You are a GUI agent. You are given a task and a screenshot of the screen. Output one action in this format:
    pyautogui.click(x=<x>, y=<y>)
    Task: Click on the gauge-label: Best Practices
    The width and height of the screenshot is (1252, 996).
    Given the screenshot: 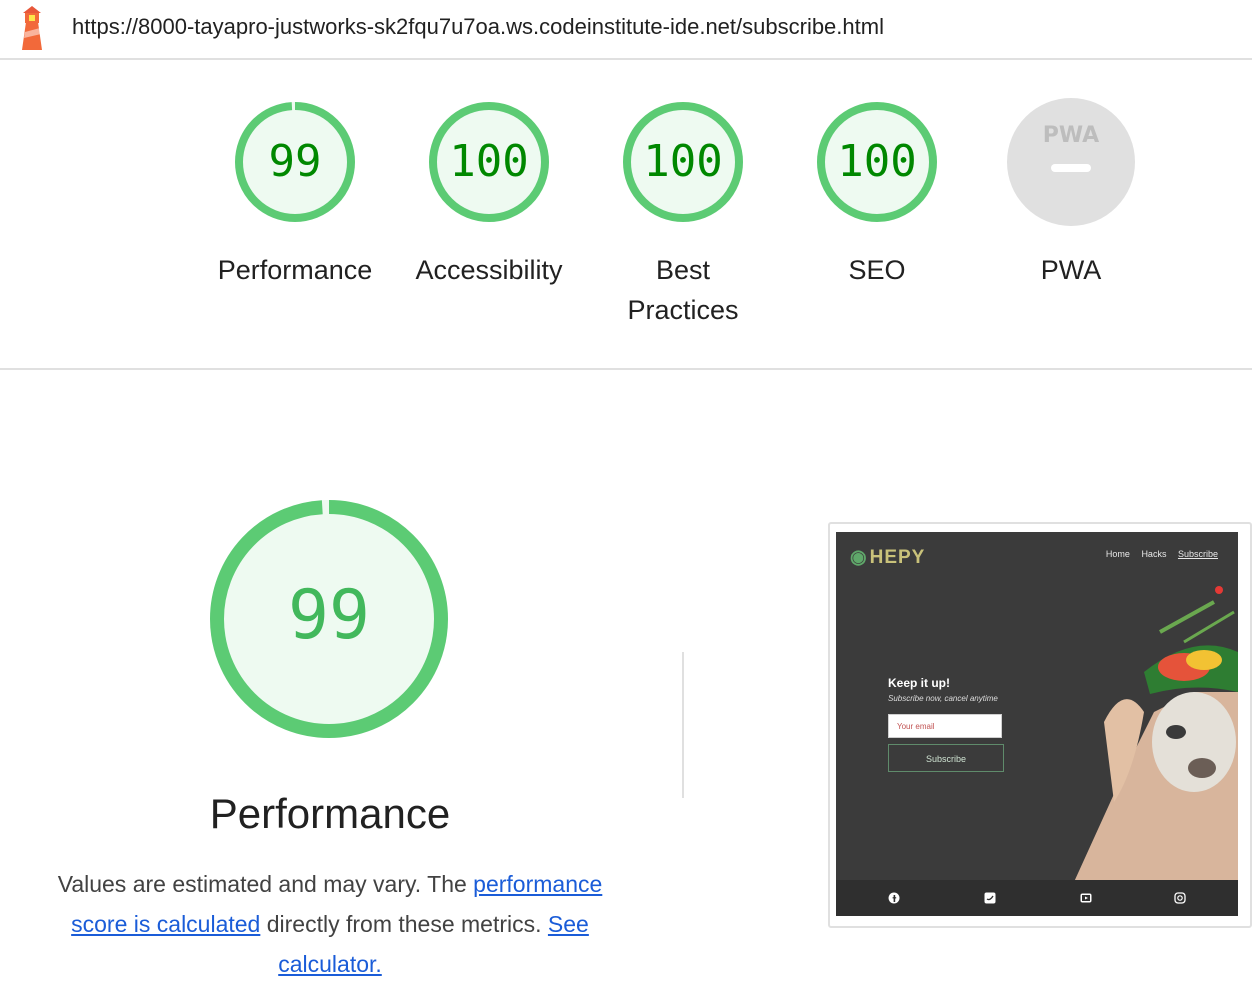 What is the action you would take?
    pyautogui.click(x=683, y=290)
    